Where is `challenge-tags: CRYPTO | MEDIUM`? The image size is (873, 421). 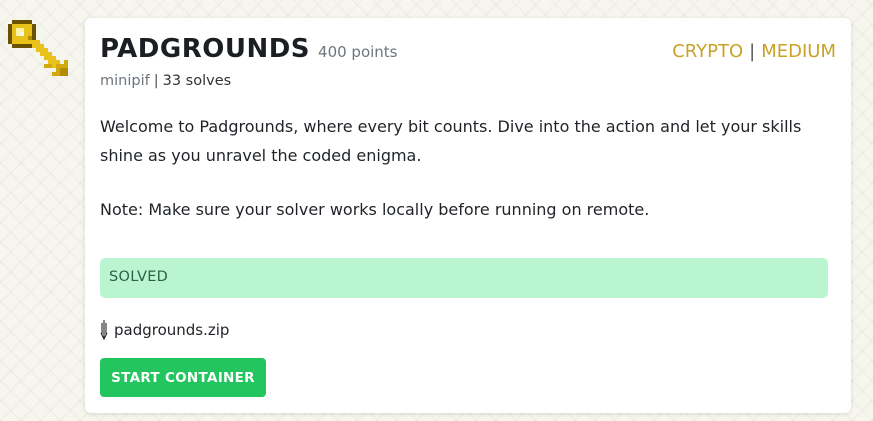
challenge-tags: CRYPTO | MEDIUM is located at coordinates (754, 51).